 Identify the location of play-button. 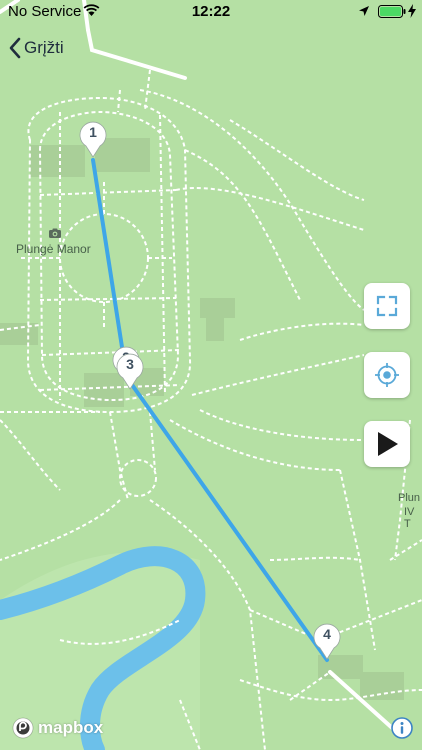
(387, 444).